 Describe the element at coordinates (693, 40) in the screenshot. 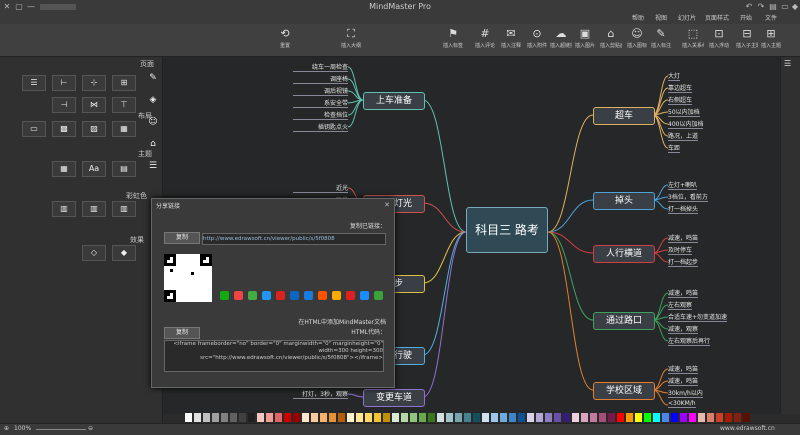

I see `insert-relationship-button: ⬚插入关系线` at that location.